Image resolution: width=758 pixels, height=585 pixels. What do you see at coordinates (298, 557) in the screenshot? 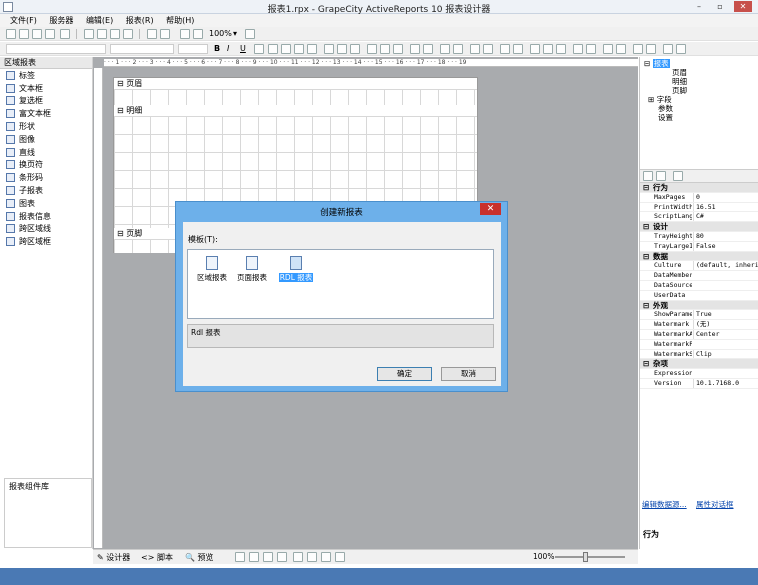
I see `grid-toggle-icon` at bounding box center [298, 557].